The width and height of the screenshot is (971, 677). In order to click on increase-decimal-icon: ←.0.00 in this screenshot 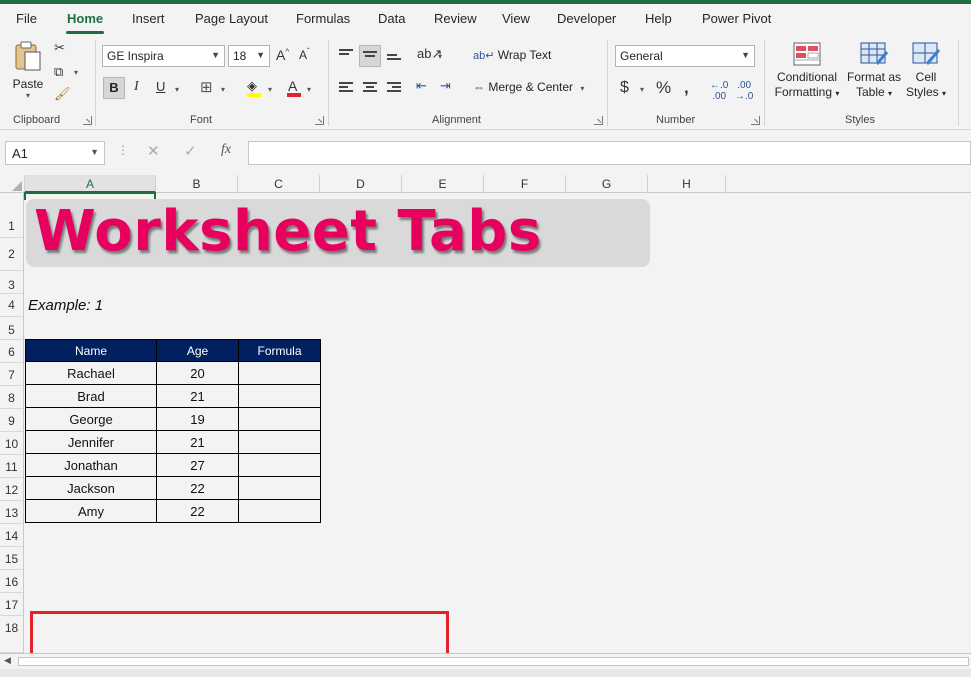, I will do `click(719, 91)`.